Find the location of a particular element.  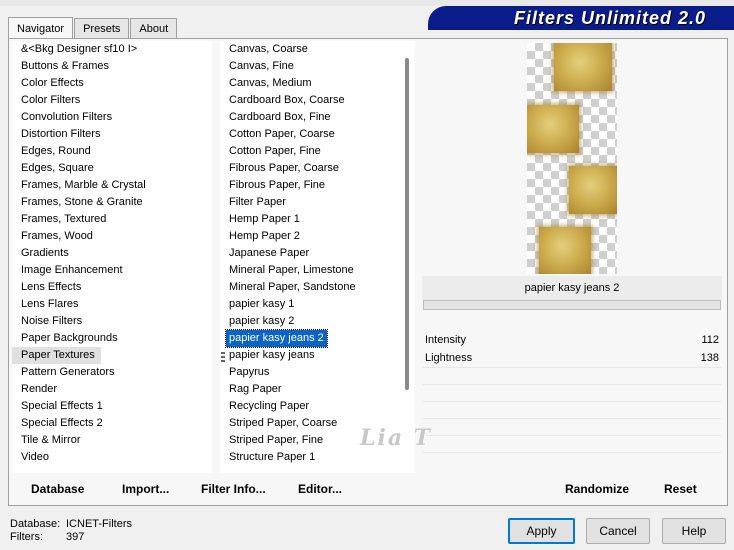

filter-item: papier kasy 2 is located at coordinates (317, 321).